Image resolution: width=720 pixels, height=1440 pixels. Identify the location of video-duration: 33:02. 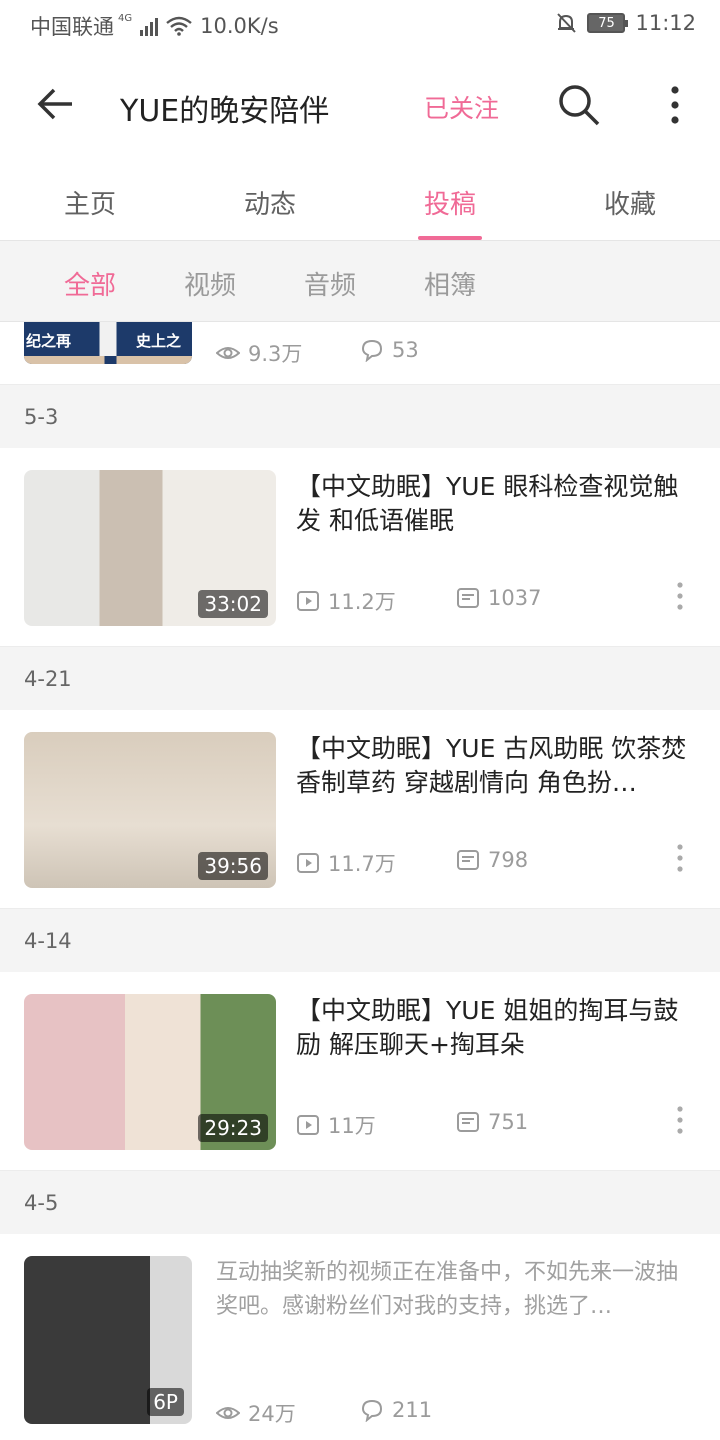
(233, 604).